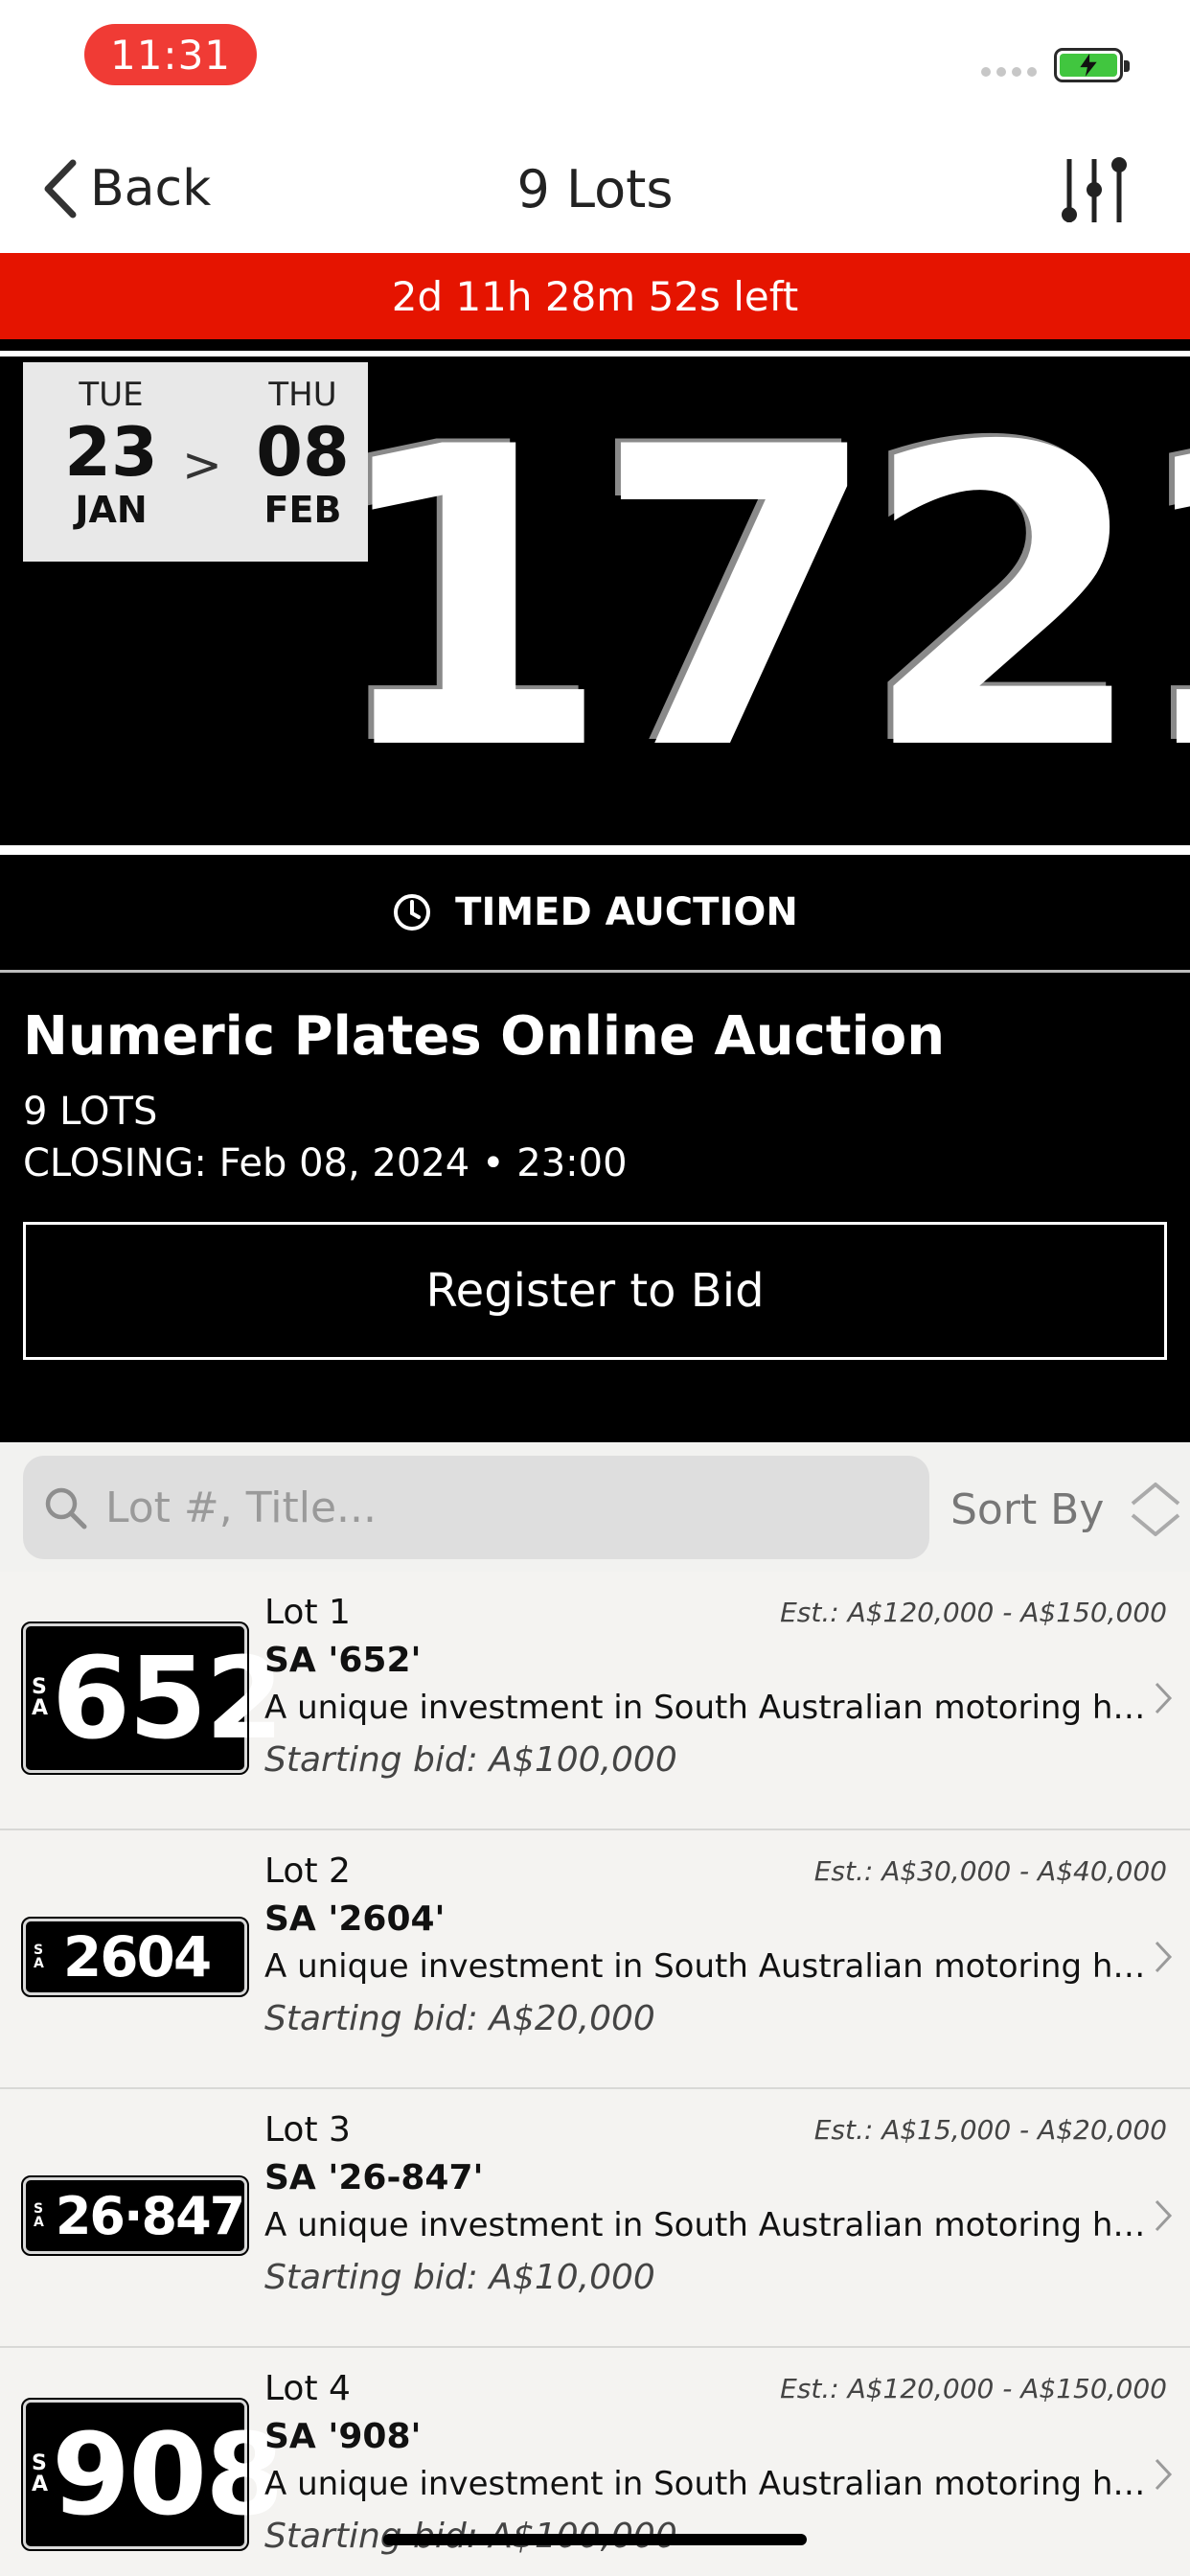 The width and height of the screenshot is (1190, 2576). I want to click on register-to-bid-button: Register to Bid, so click(595, 1291).